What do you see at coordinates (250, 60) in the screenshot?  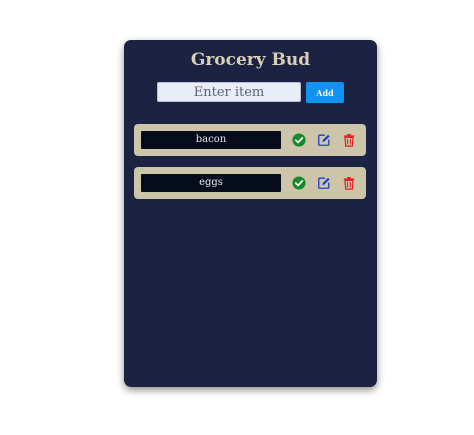 I see `app-title: Grocery Bud` at bounding box center [250, 60].